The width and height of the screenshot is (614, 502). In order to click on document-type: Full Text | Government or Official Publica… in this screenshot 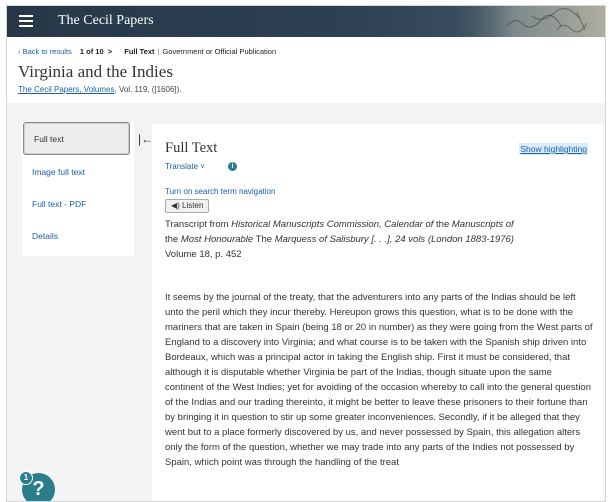, I will do `click(200, 51)`.